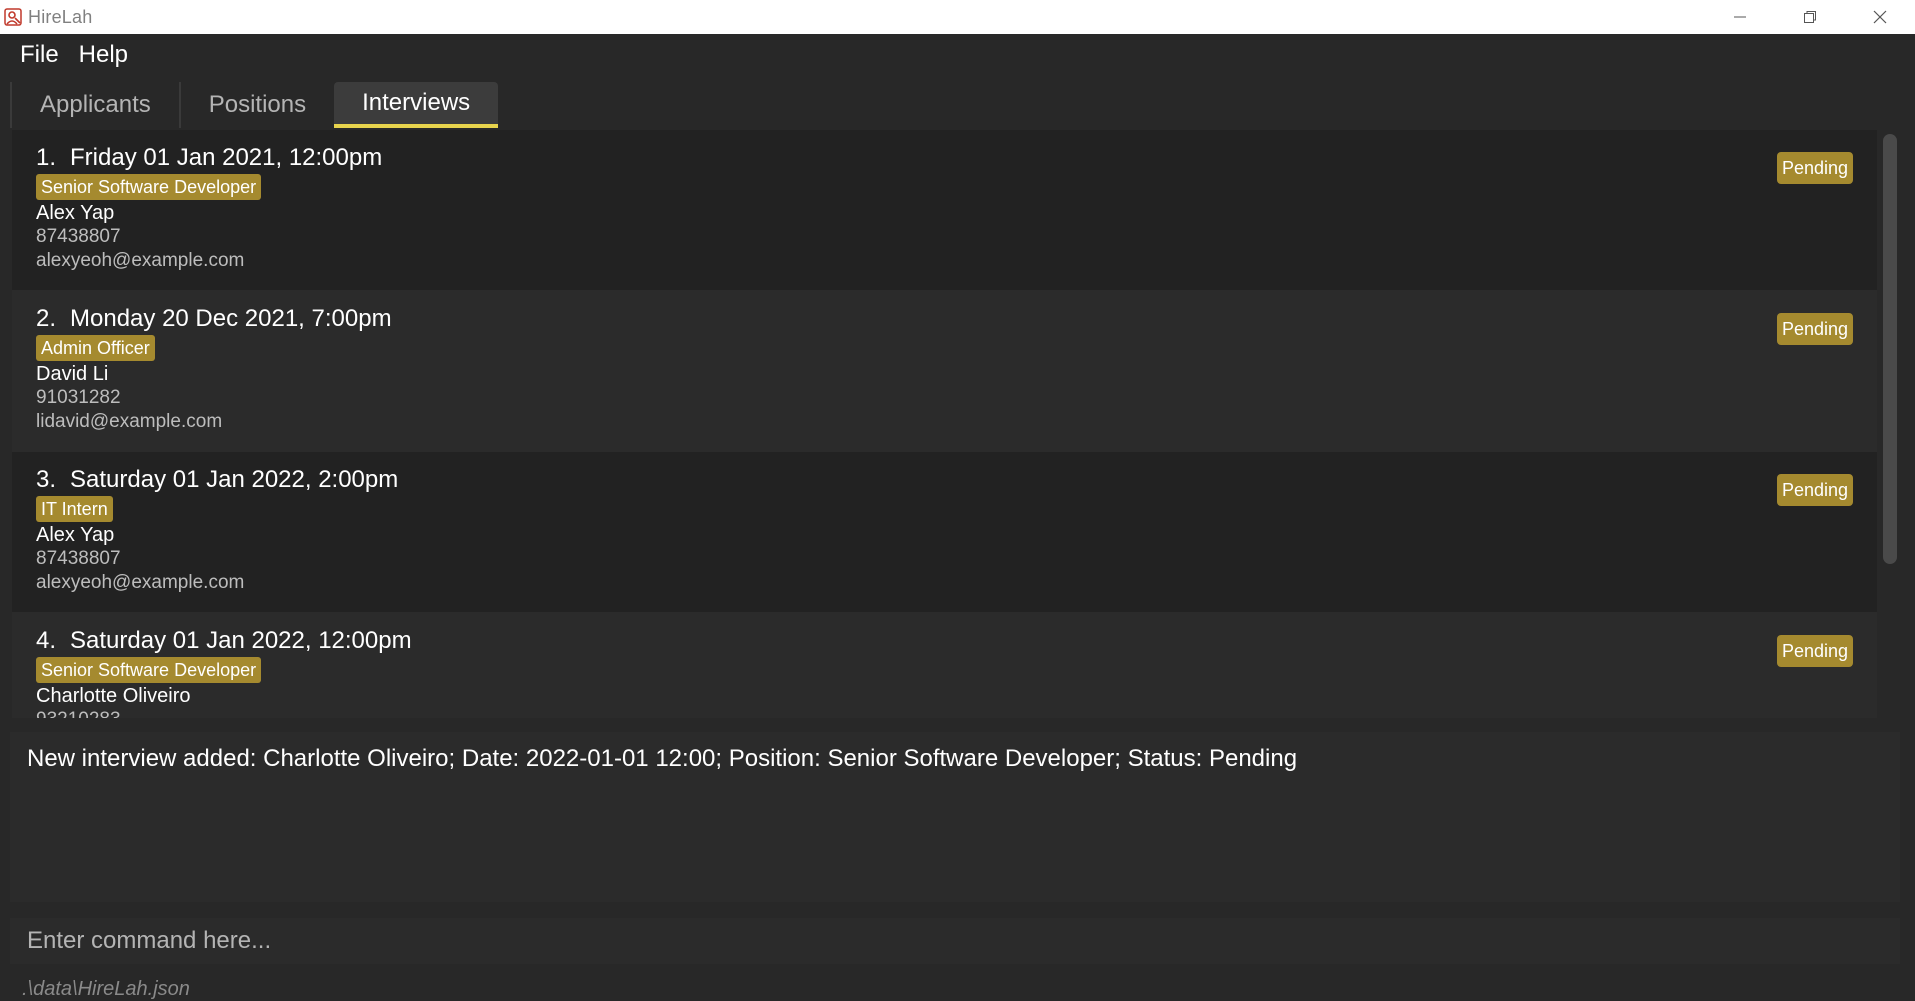 Image resolution: width=1915 pixels, height=1001 pixels. I want to click on minimize-icon, so click(1740, 17).